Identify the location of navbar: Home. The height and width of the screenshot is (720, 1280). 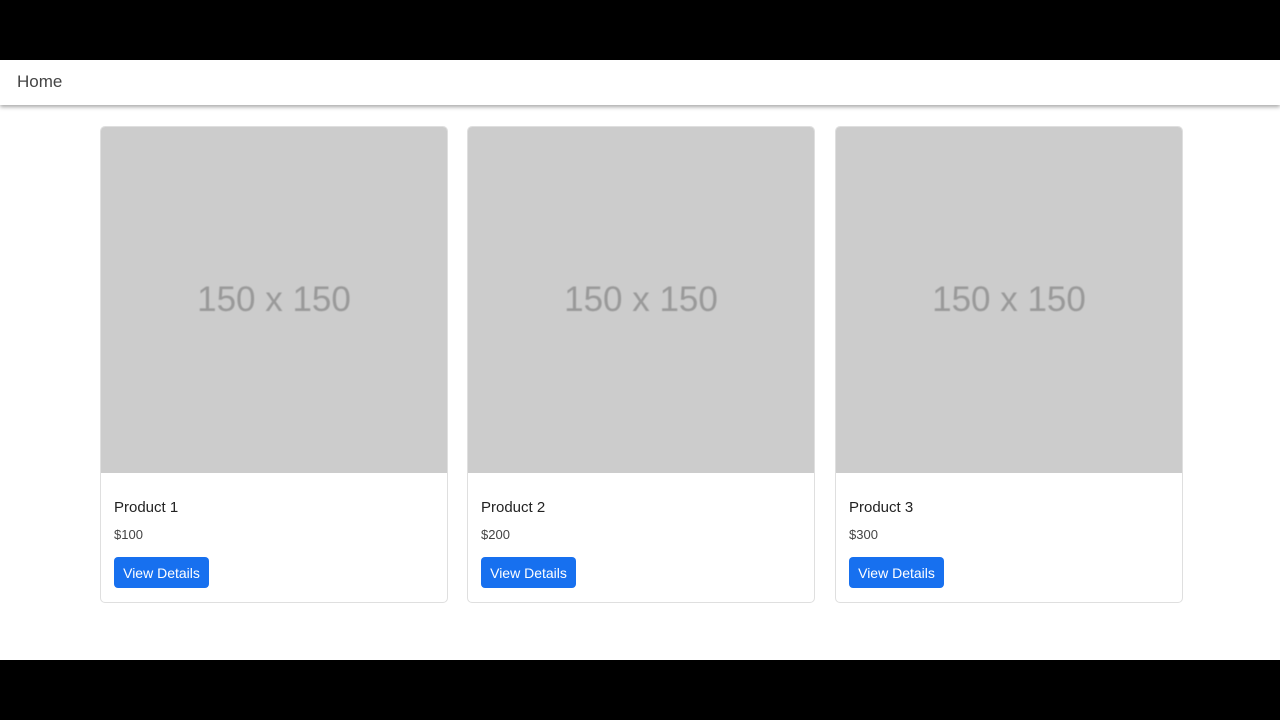
(640, 82).